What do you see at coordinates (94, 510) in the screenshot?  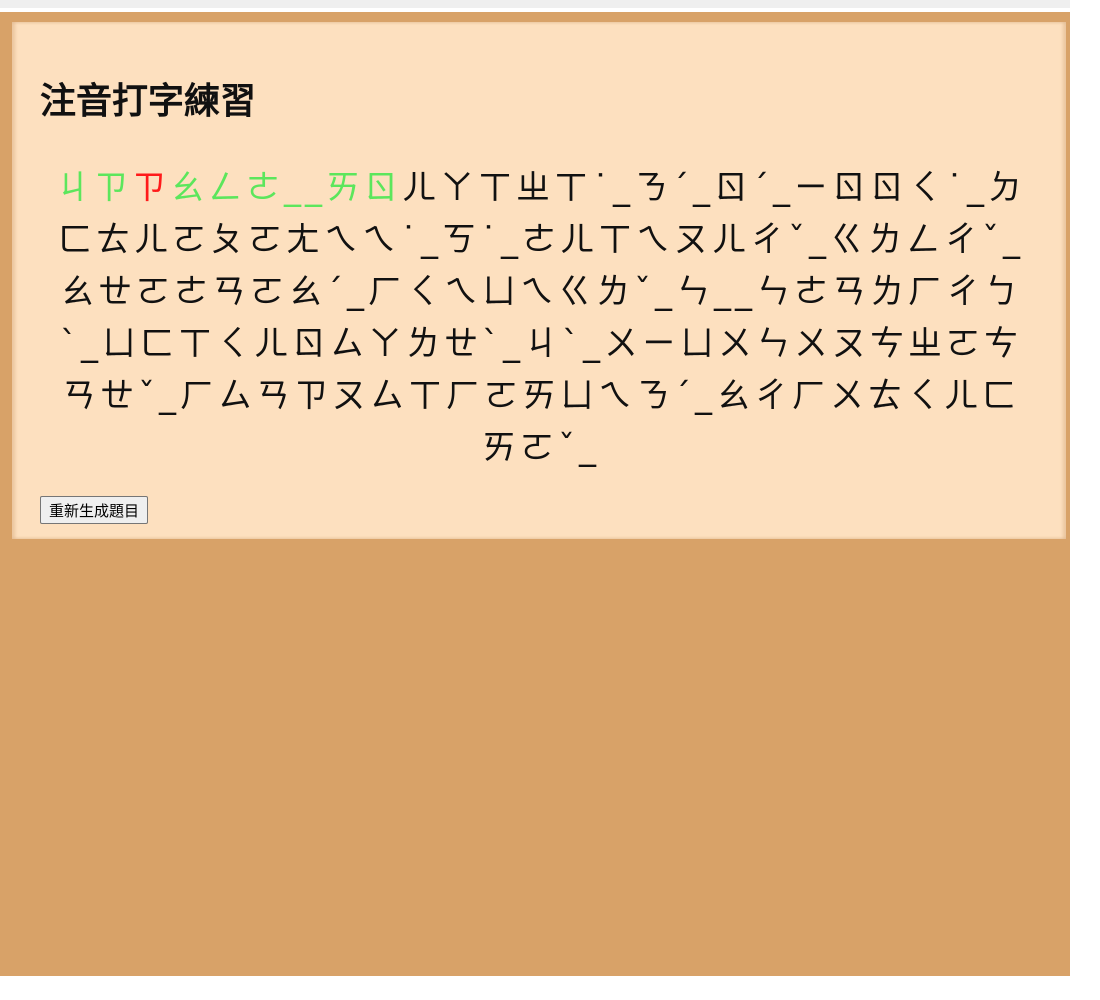 I see `regenerate-button: 重新生成題目` at bounding box center [94, 510].